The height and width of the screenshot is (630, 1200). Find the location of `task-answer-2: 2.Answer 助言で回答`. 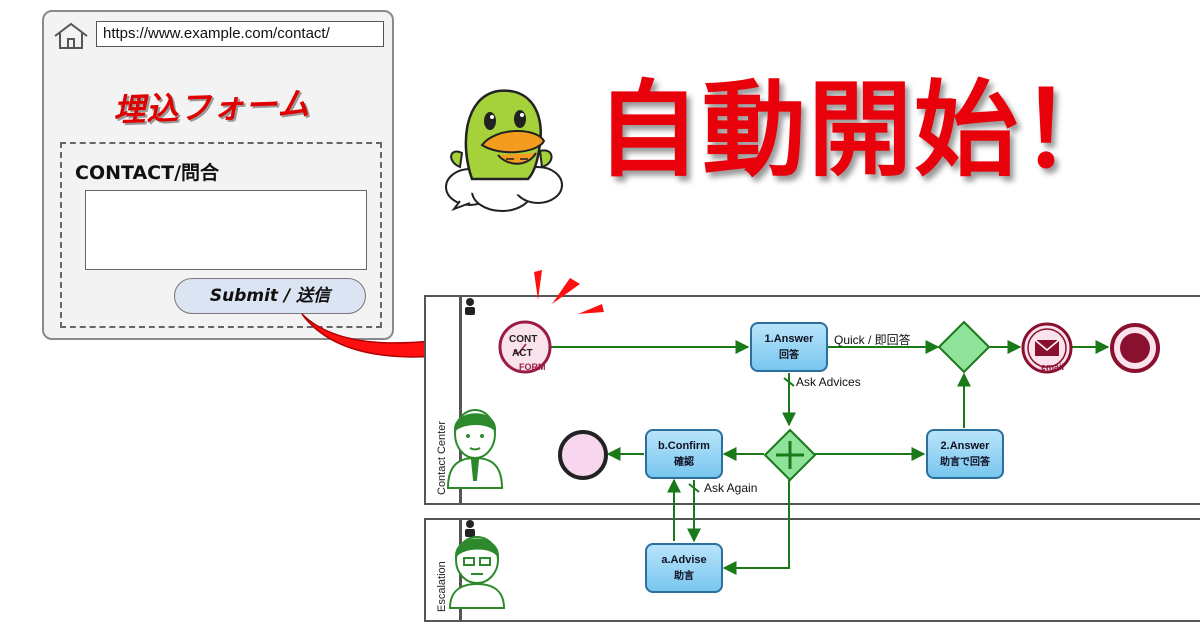

task-answer-2: 2.Answer 助言で回答 is located at coordinates (965, 454).